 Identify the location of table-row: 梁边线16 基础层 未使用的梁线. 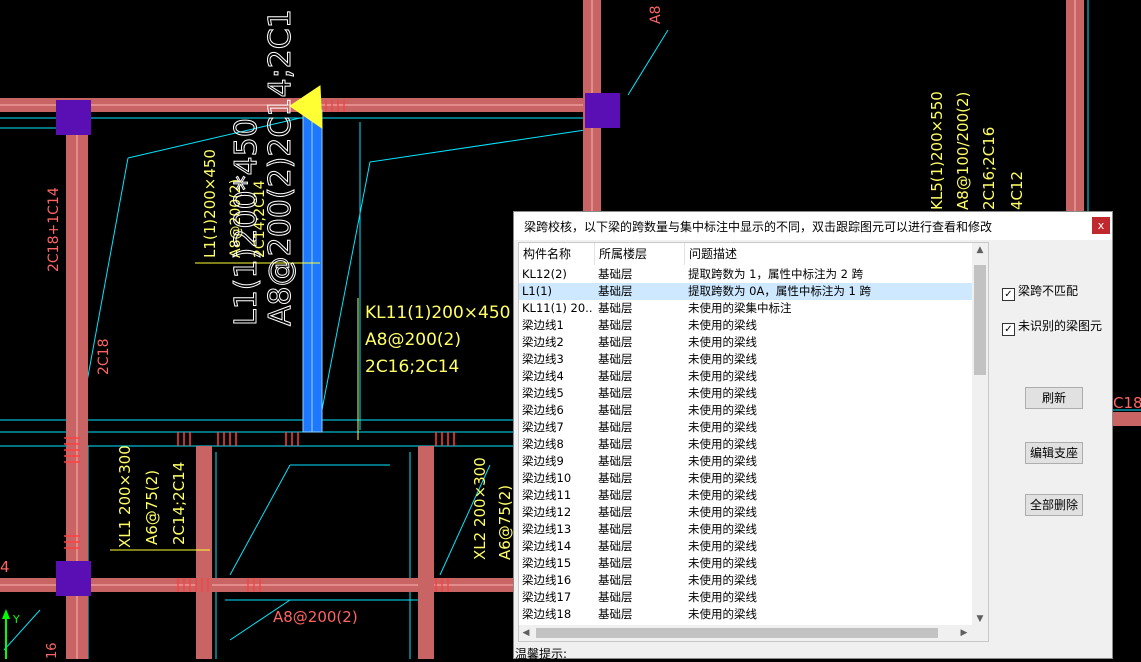
(746, 580).